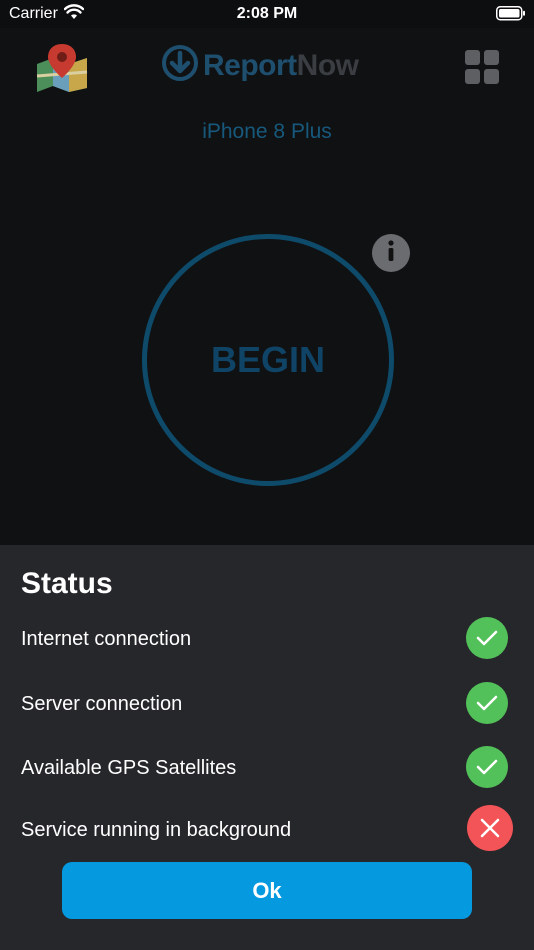 Image resolution: width=534 pixels, height=950 pixels. What do you see at coordinates (180, 65) in the screenshot?
I see `download-circle-icon` at bounding box center [180, 65].